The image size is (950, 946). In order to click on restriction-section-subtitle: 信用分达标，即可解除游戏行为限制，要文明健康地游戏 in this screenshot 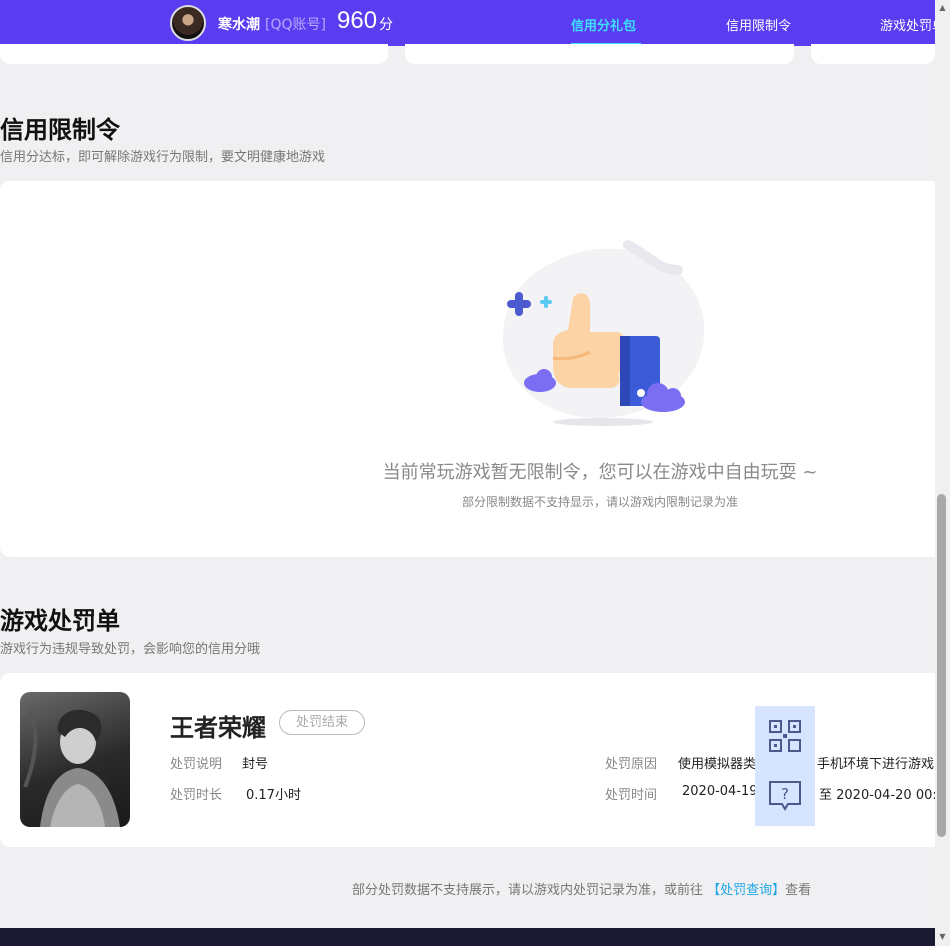, I will do `click(163, 157)`.